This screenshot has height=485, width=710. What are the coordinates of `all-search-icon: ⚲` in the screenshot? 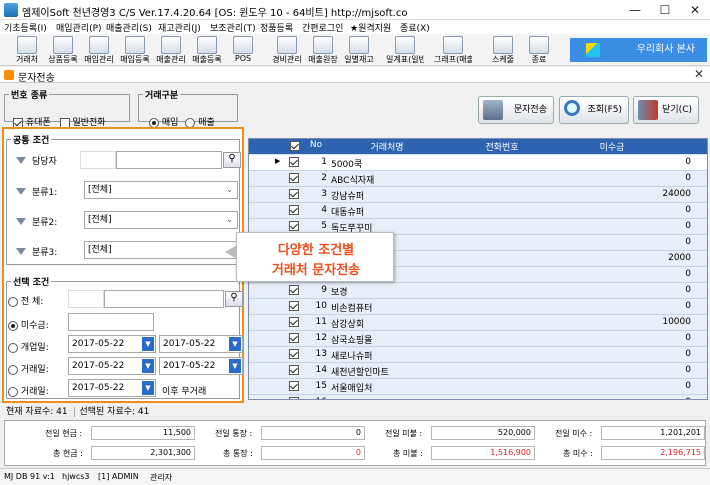 It's located at (234, 299).